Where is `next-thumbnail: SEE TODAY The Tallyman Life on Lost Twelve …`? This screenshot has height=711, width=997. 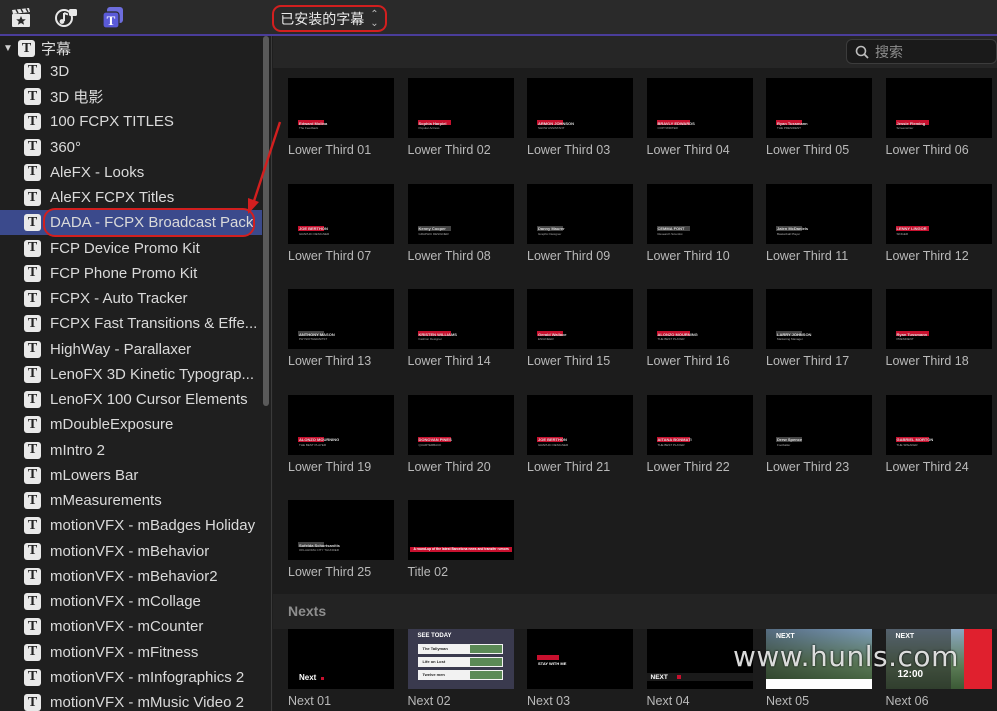
next-thumbnail: SEE TODAY The Tallyman Life on Lost Twelve … is located at coordinates (460, 659).